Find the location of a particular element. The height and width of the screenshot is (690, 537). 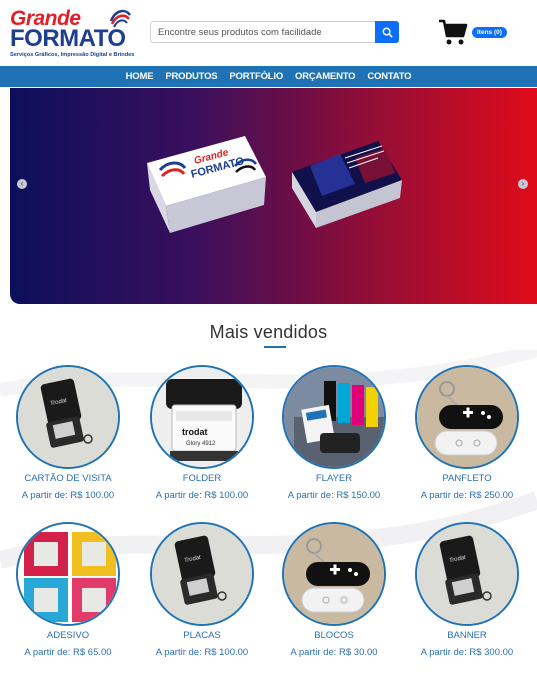

product-card: Trodat BANNER A partir de: R$ 300.00 is located at coordinates (467, 590).